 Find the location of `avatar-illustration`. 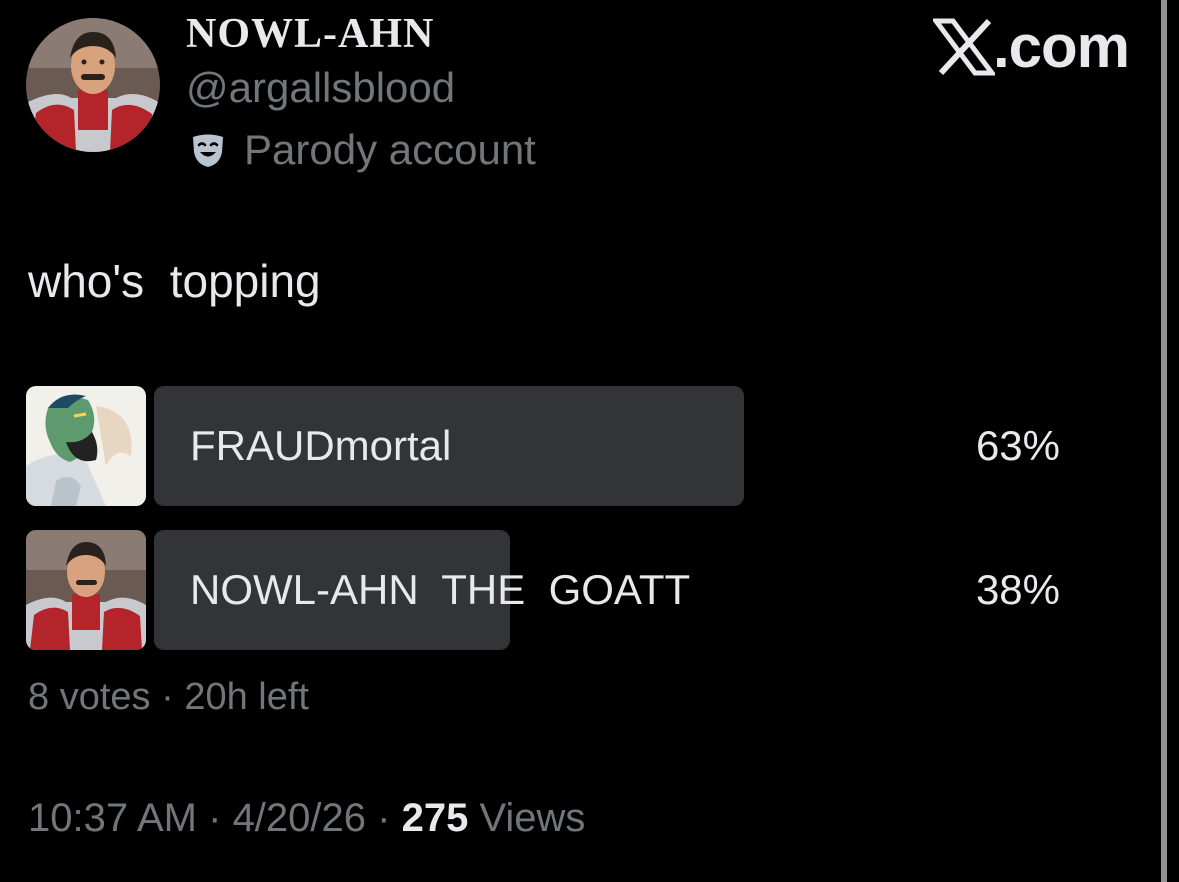

avatar-illustration is located at coordinates (93, 85).